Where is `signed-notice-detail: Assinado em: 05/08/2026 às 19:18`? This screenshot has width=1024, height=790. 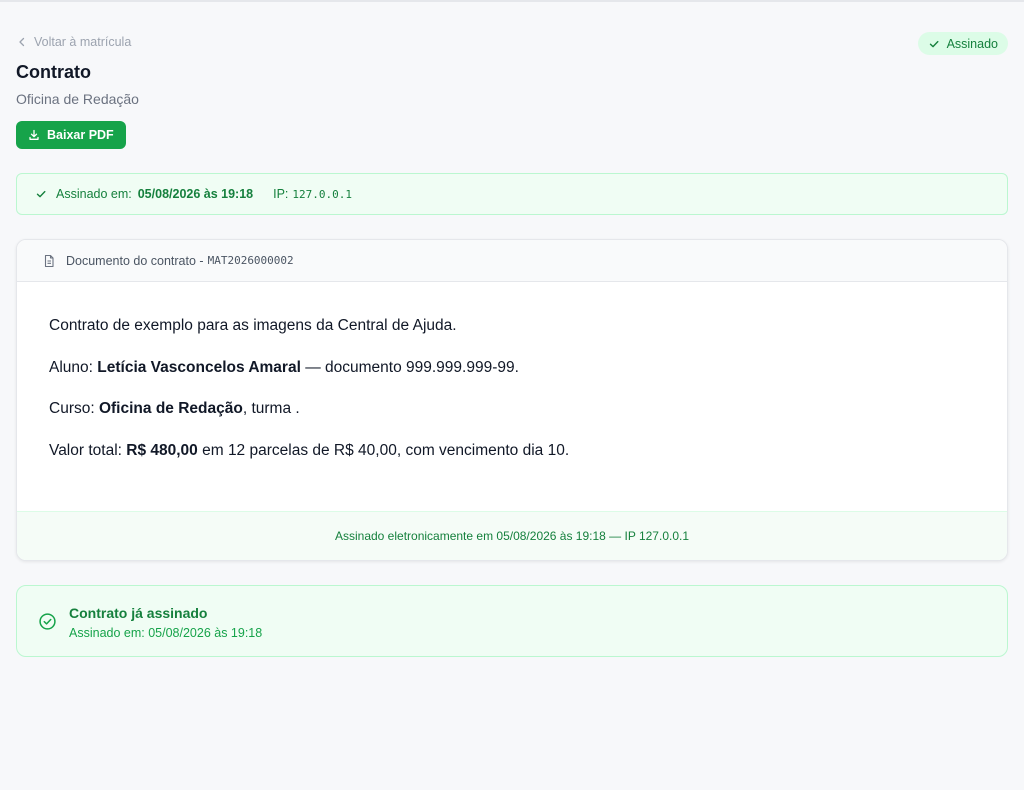 signed-notice-detail: Assinado em: 05/08/2026 às 19:18 is located at coordinates (166, 633).